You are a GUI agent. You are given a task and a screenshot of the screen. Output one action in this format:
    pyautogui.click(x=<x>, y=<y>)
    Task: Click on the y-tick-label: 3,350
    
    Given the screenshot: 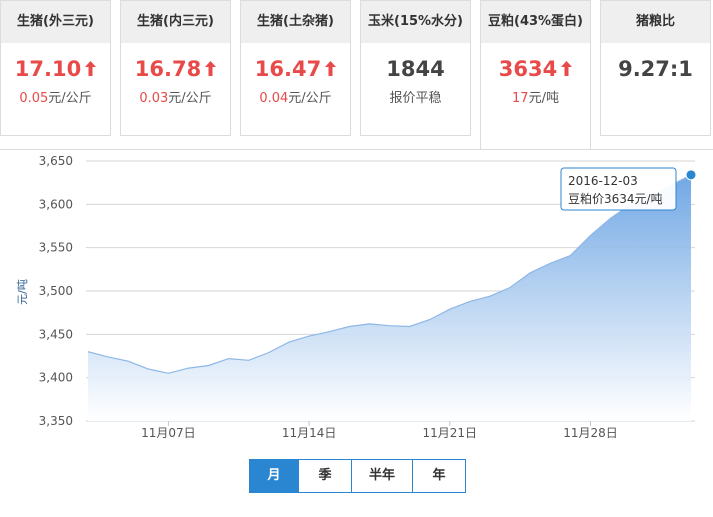 What is the action you would take?
    pyautogui.click(x=56, y=421)
    